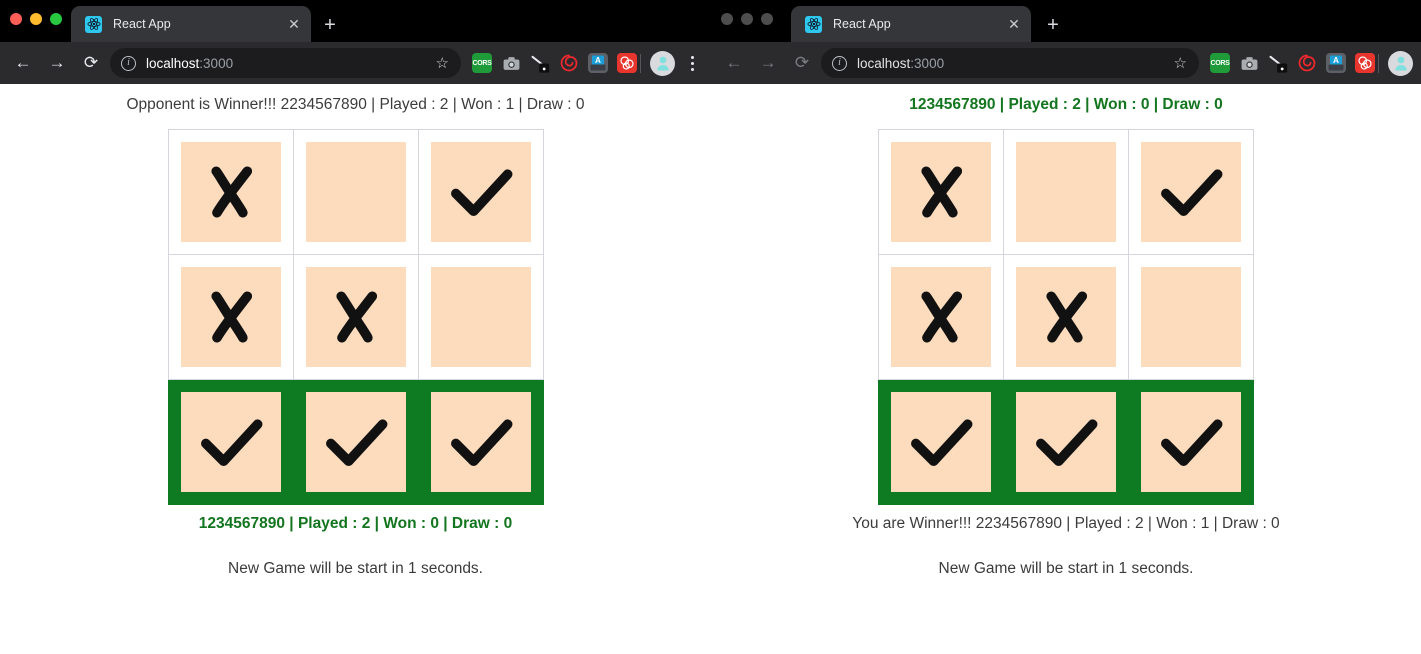  Describe the element at coordinates (884, 63) in the screenshot. I see `url-host: localhost` at that location.